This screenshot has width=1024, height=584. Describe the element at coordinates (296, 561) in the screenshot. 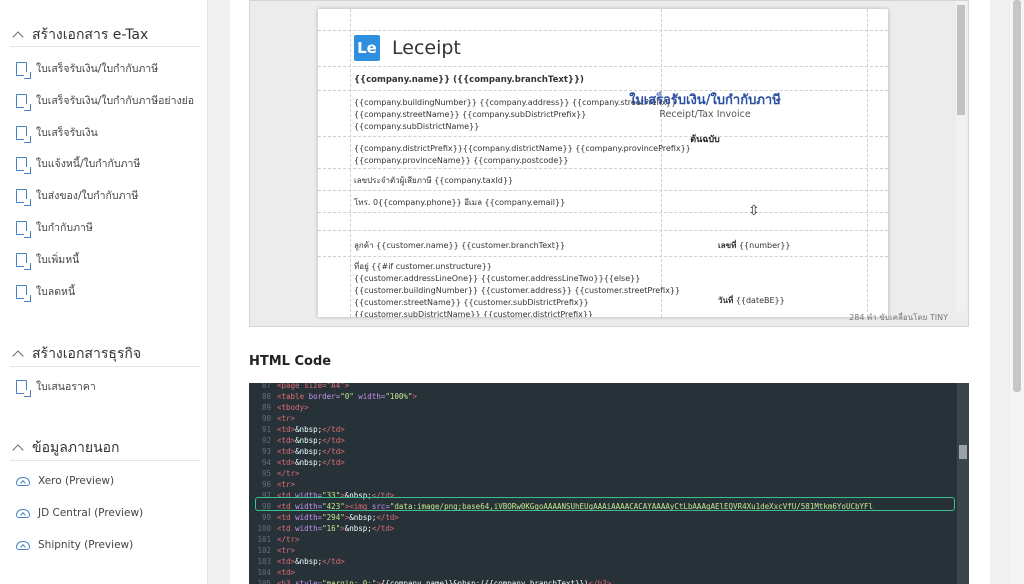

I see `code-line: 103 <td>&nbsp;</td>` at that location.